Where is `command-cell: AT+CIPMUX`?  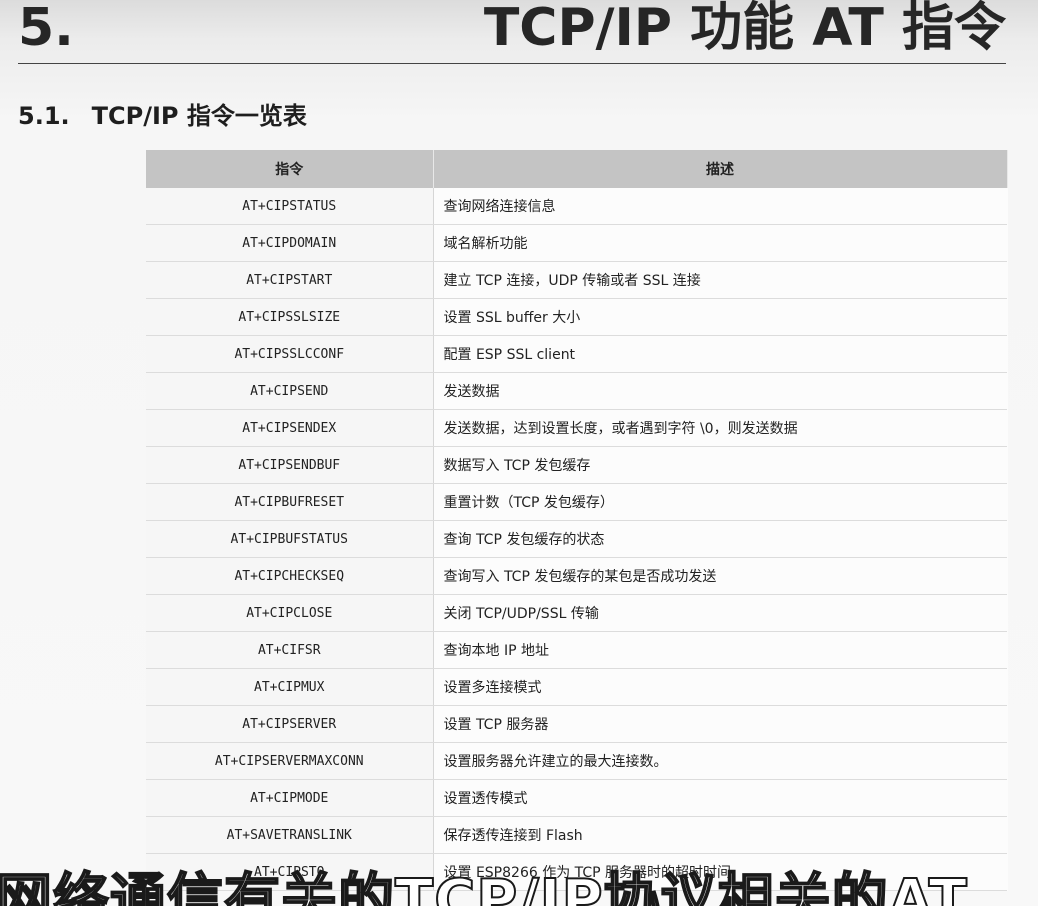 command-cell: AT+CIPMUX is located at coordinates (290, 687).